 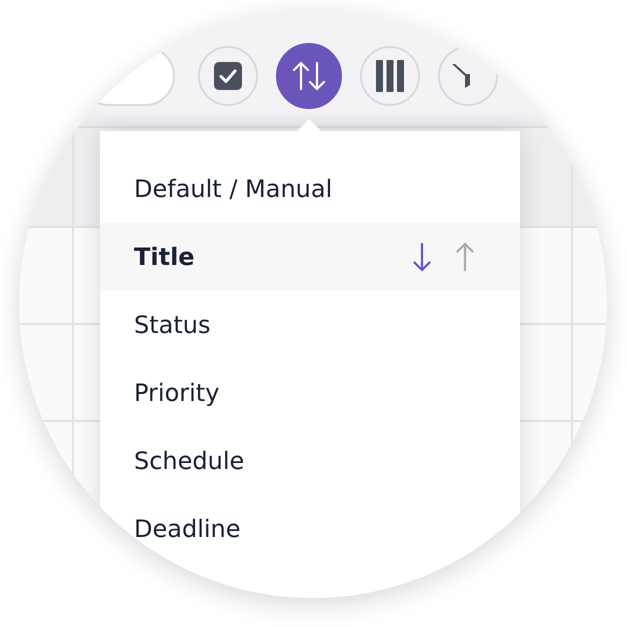 I want to click on menu-item: Title, so click(x=310, y=257).